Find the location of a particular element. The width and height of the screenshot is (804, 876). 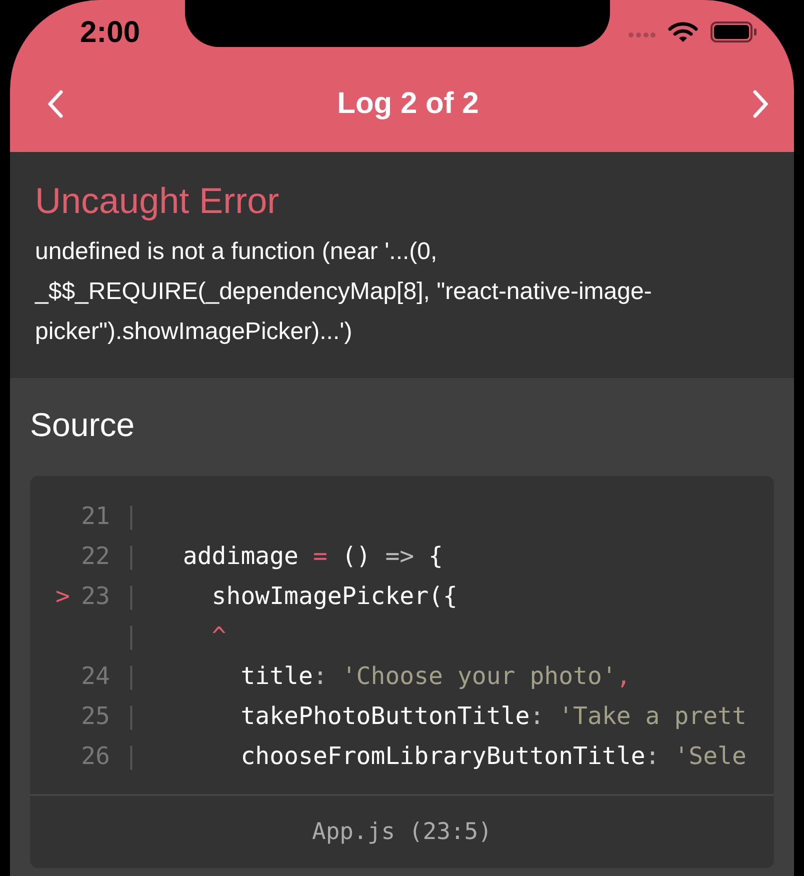

back-button is located at coordinates (55, 104).